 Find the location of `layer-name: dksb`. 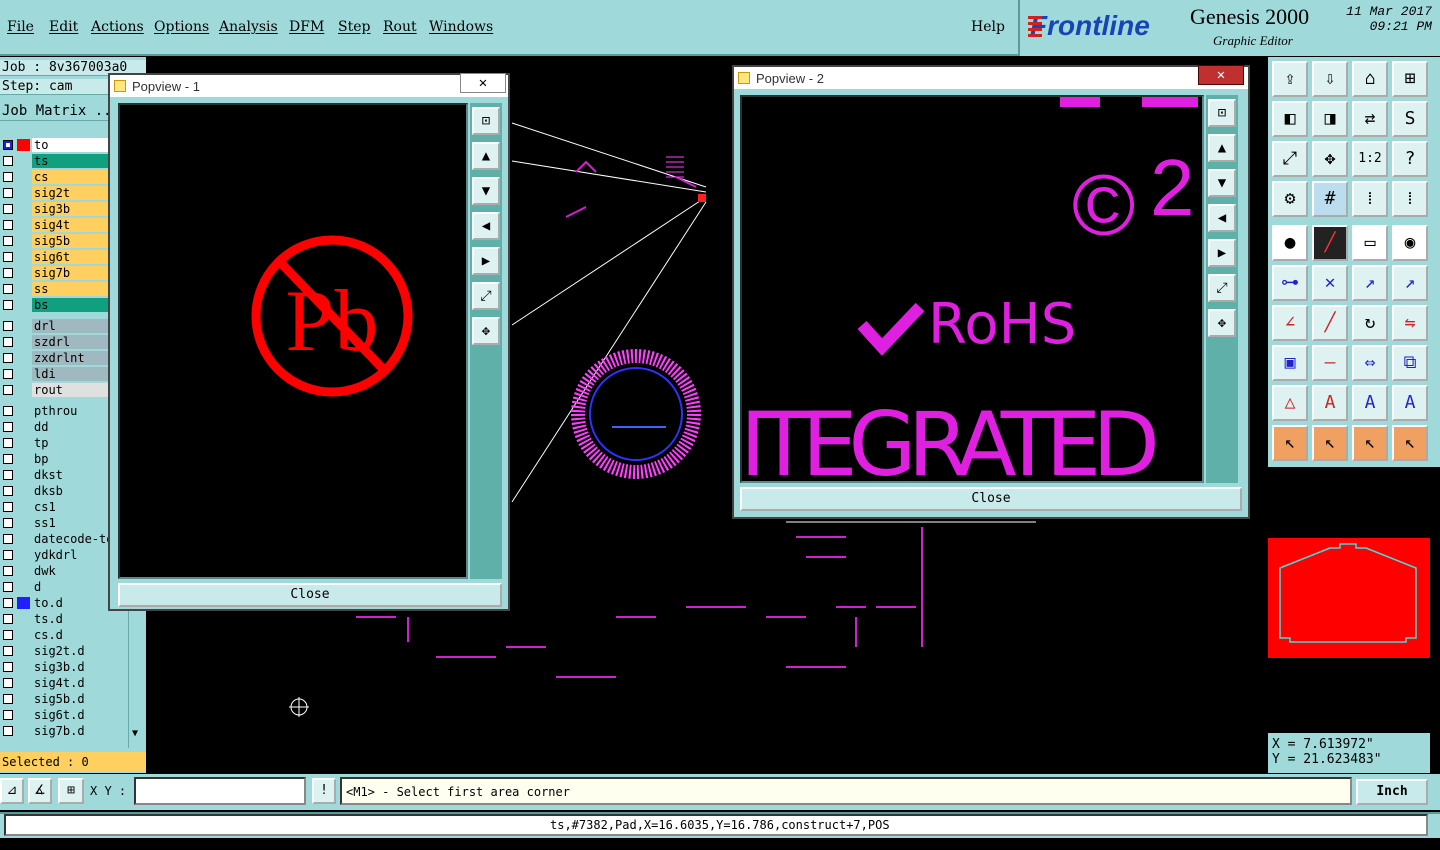

layer-name: dksb is located at coordinates (70, 491).